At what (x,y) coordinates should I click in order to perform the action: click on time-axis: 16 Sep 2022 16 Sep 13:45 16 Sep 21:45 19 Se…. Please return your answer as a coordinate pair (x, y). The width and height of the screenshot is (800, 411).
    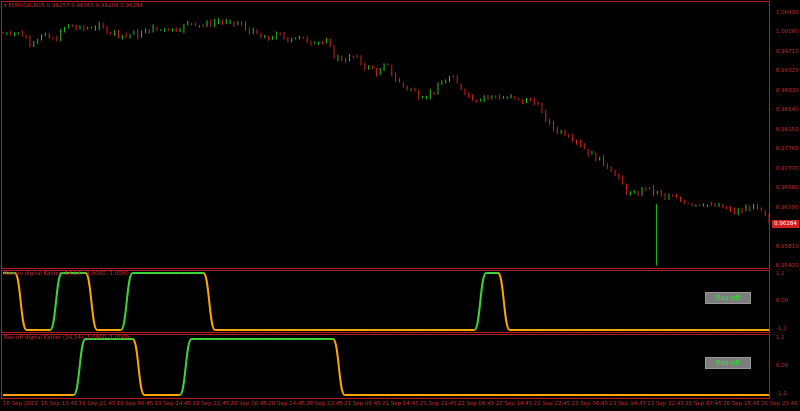
    Looking at the image, I should click on (400, 405).